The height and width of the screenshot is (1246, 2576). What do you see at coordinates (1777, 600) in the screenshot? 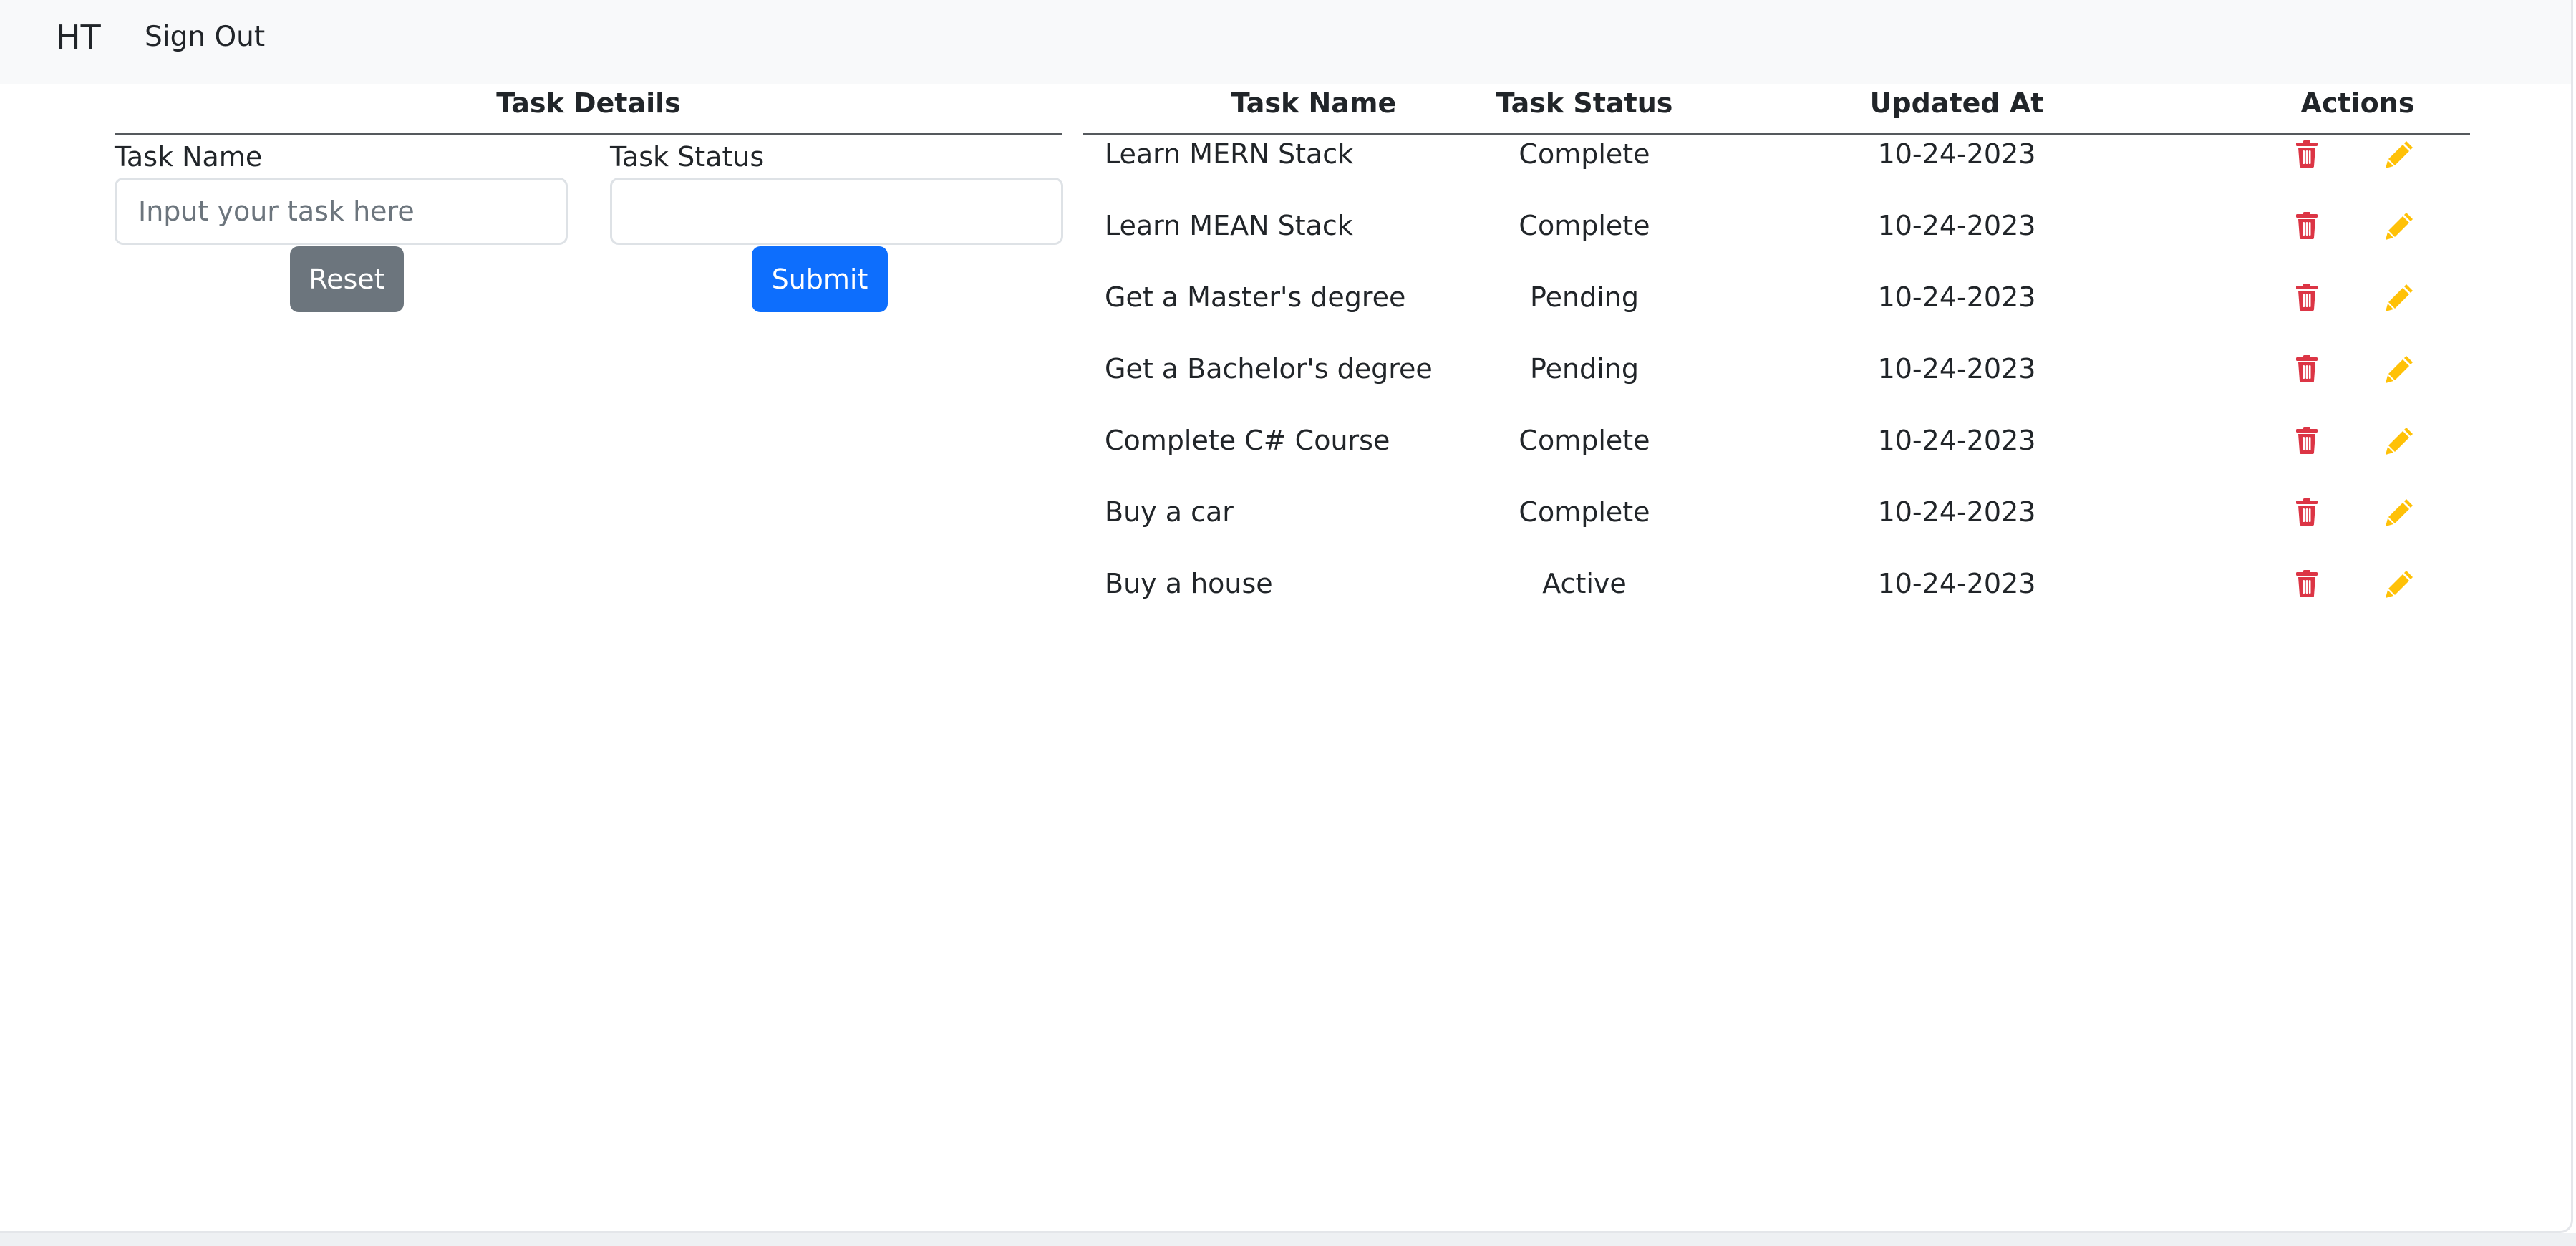
I see `table-row: Buy a house Active 10-24-2023` at bounding box center [1777, 600].